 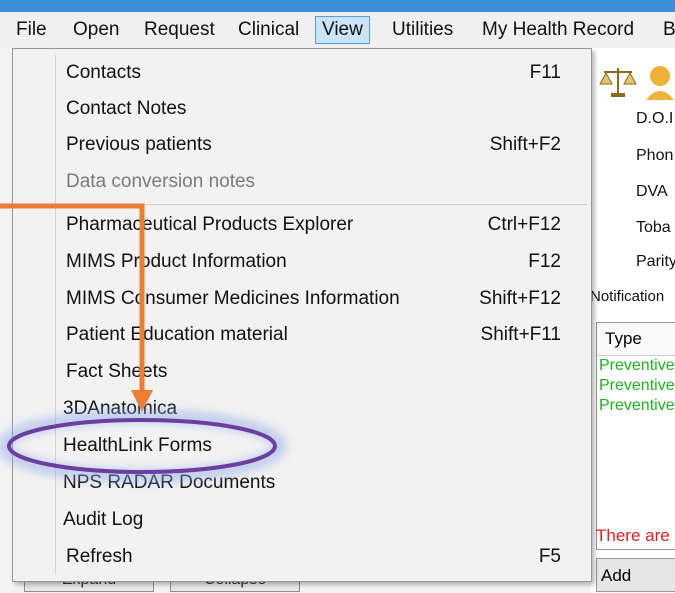 What do you see at coordinates (653, 227) in the screenshot?
I see `tobacco-label: Toba` at bounding box center [653, 227].